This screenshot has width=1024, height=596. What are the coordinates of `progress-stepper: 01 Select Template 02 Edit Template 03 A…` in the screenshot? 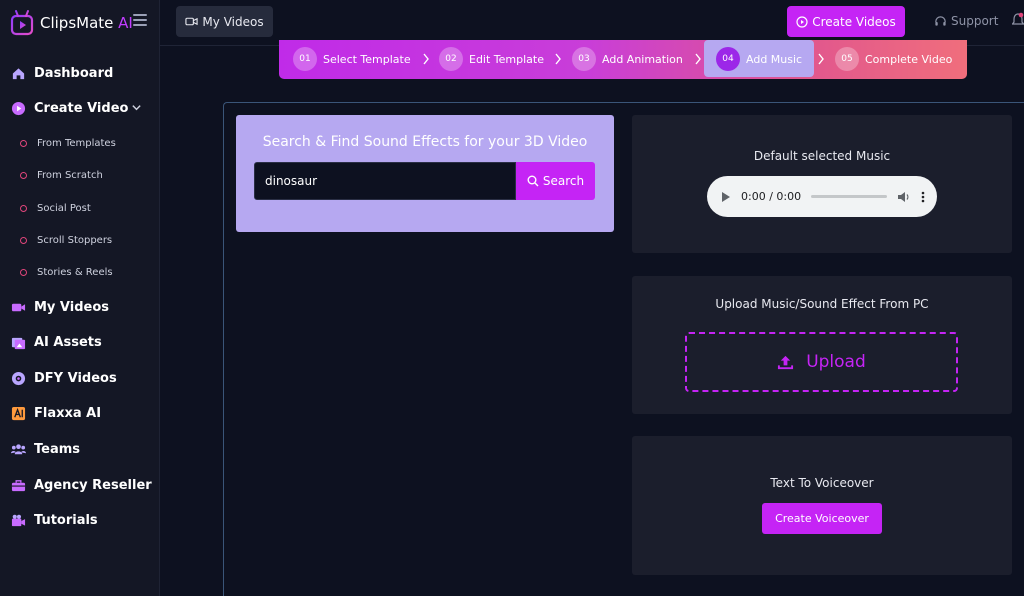 It's located at (623, 59).